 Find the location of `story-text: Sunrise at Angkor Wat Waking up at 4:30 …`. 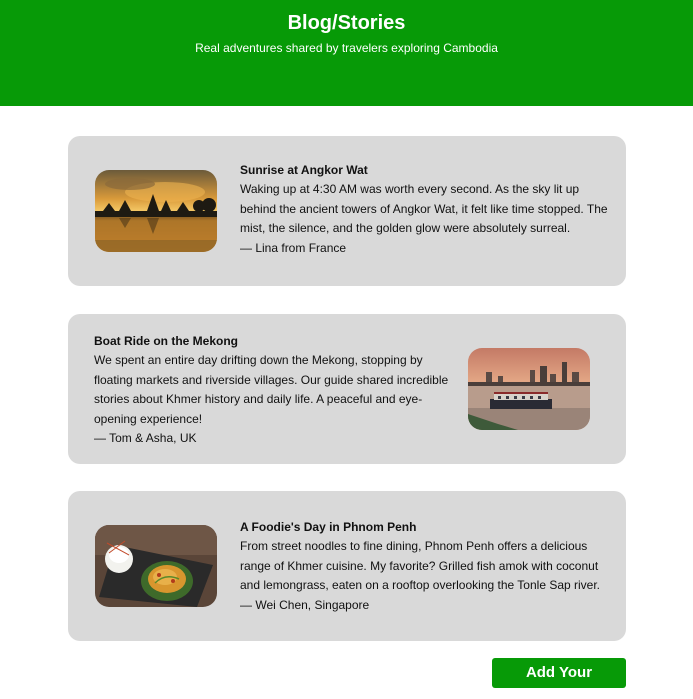

story-text: Sunrise at Angkor Wat Waking up at 4:30 … is located at coordinates (427, 209).